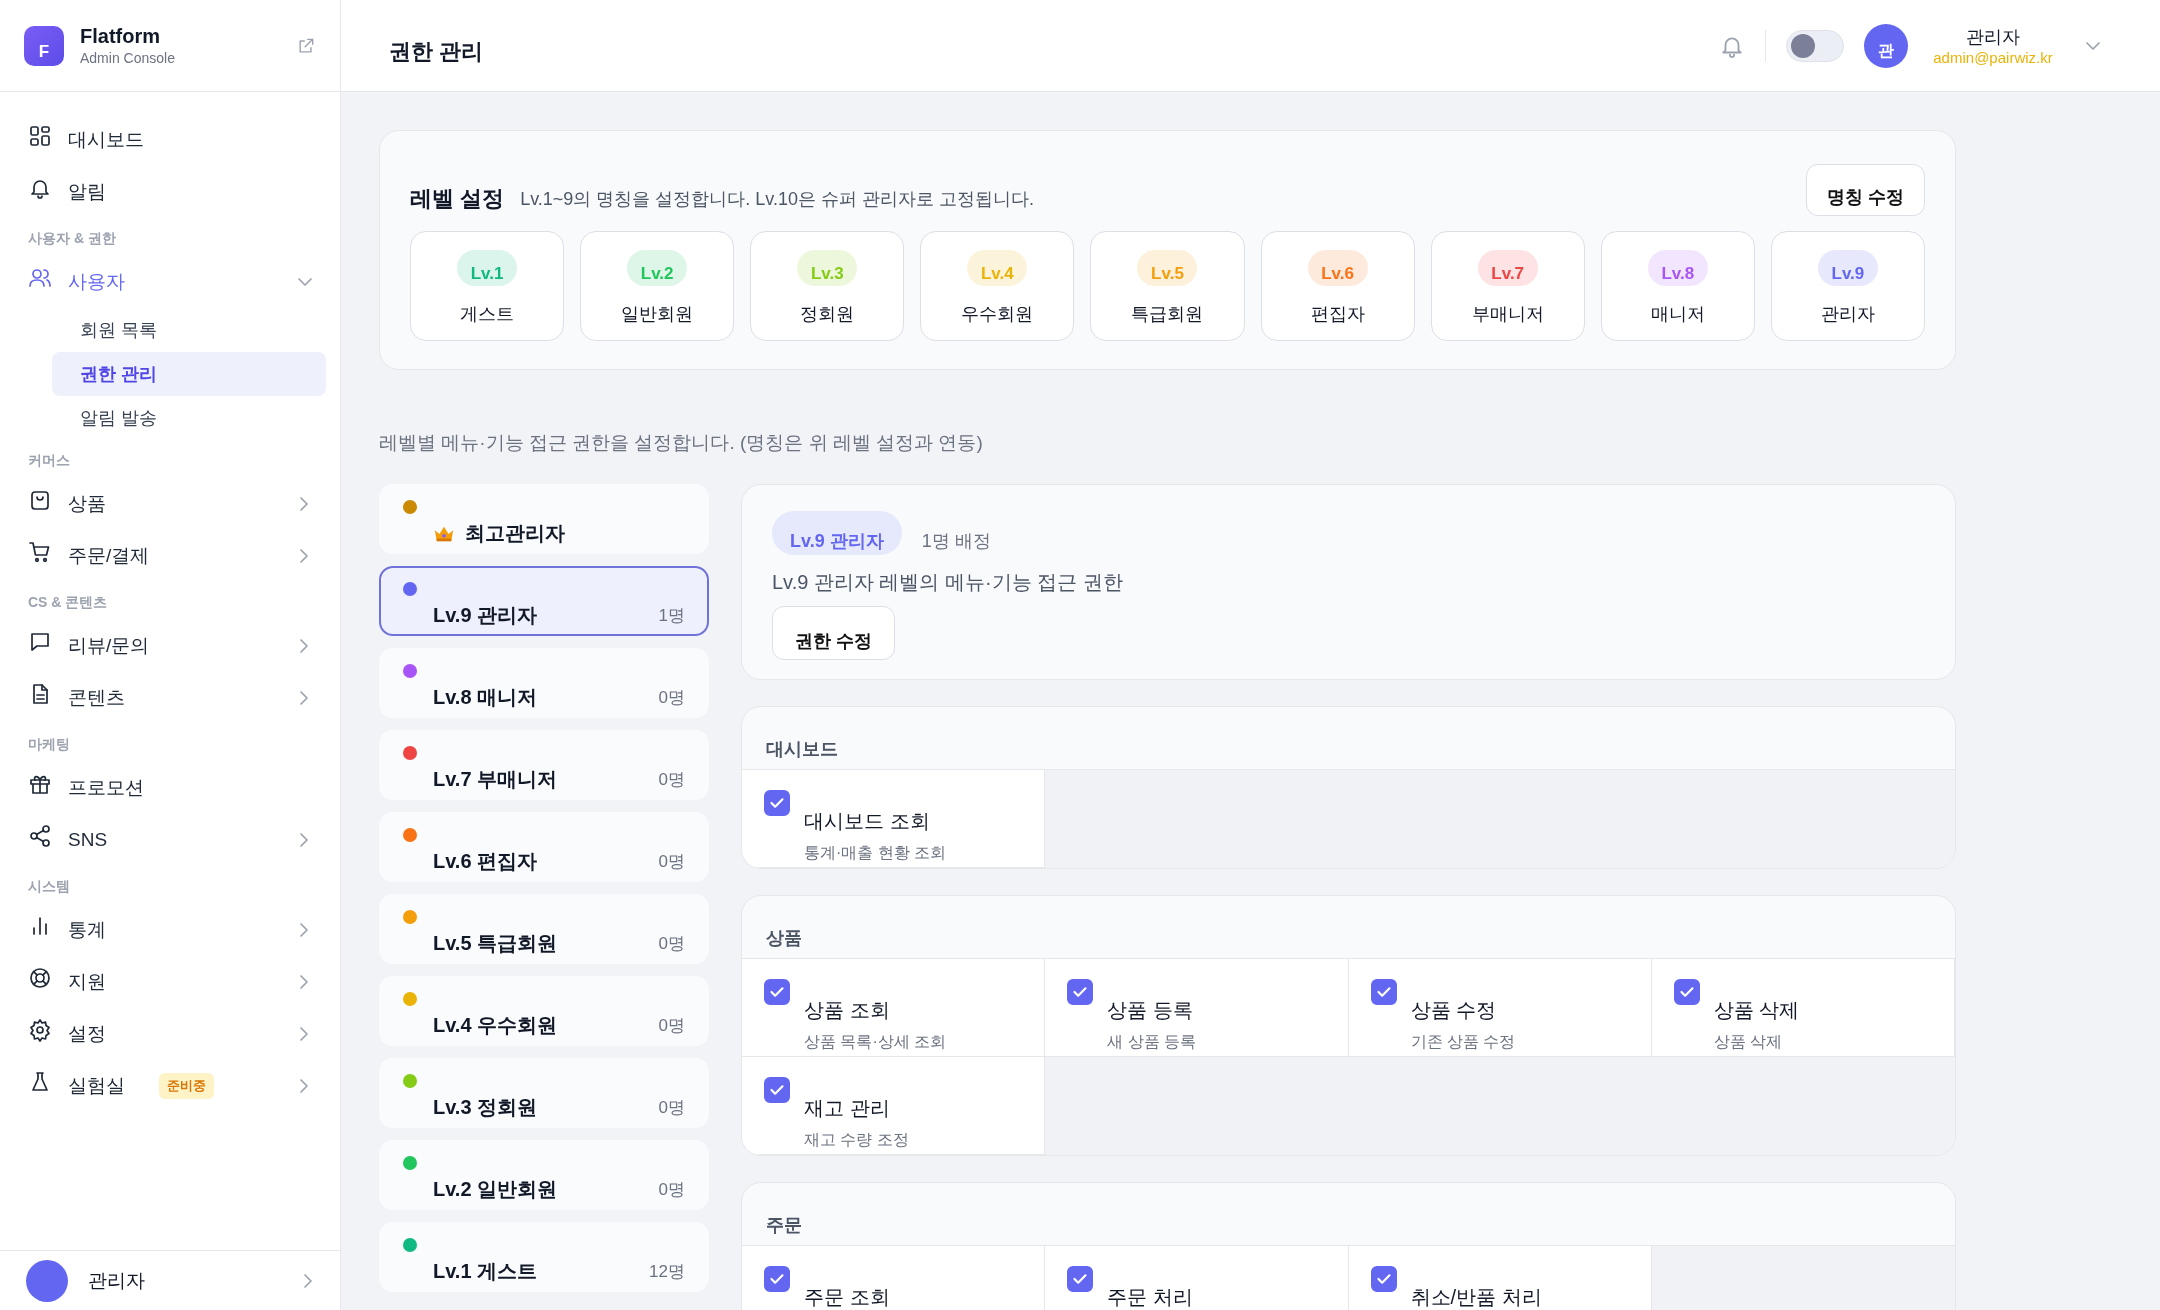 The height and width of the screenshot is (1310, 2160). What do you see at coordinates (40, 278) in the screenshot?
I see `users-icon` at bounding box center [40, 278].